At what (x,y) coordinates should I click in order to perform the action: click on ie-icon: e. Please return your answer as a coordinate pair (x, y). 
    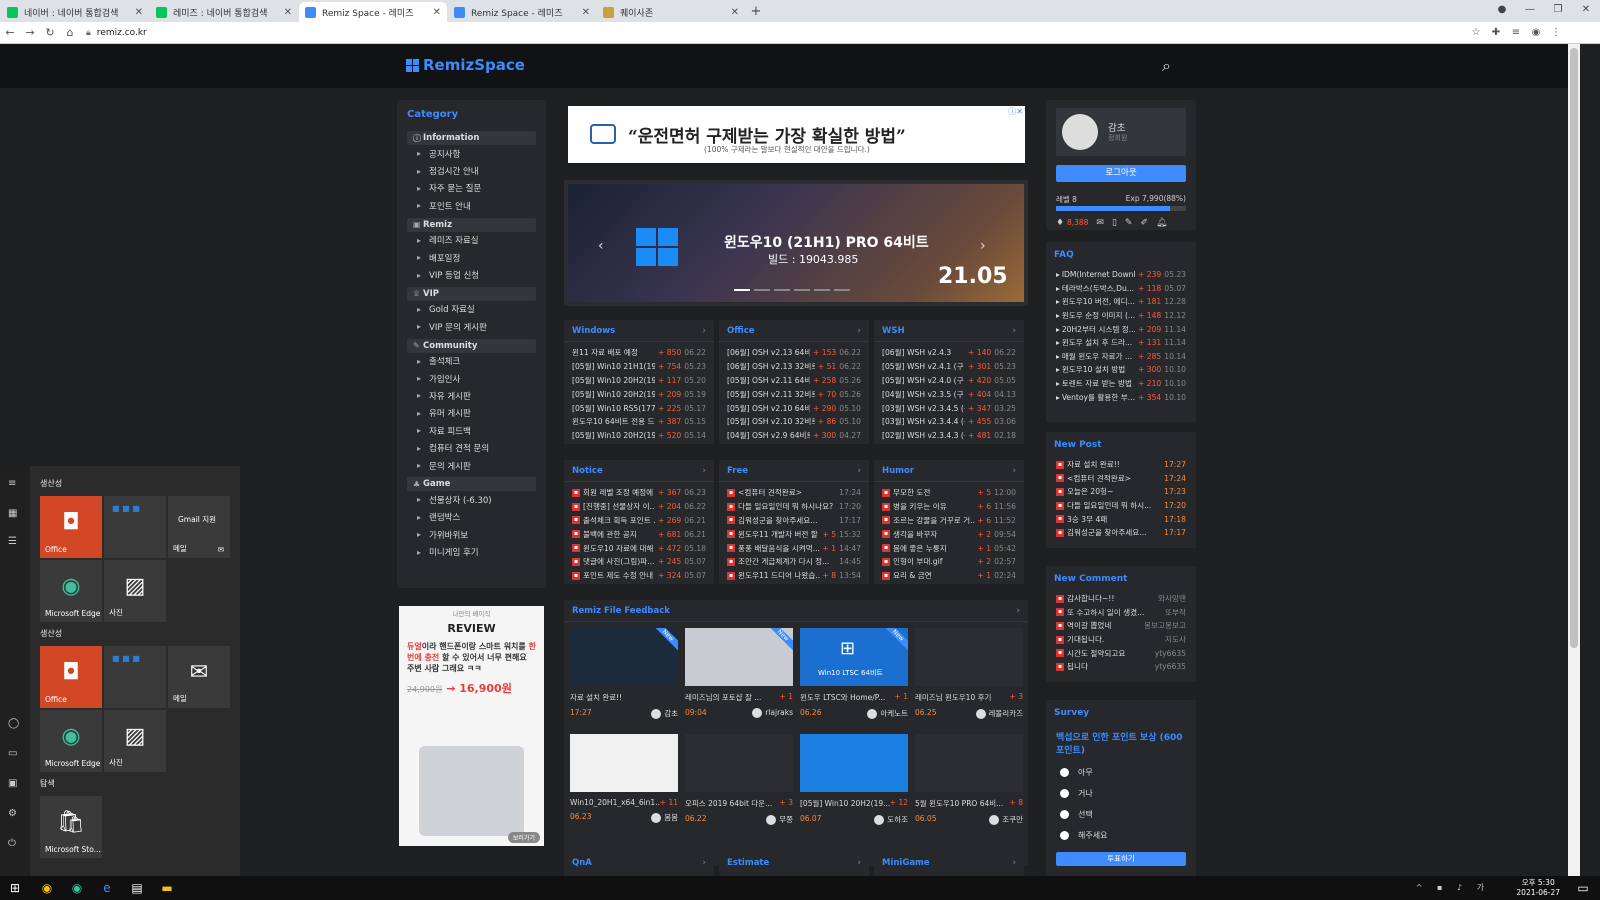
    Looking at the image, I should click on (107, 888).